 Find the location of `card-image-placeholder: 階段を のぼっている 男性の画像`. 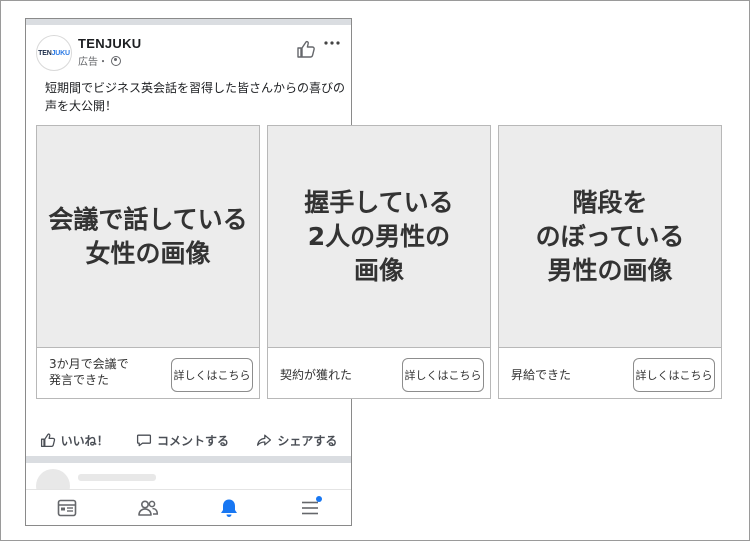

card-image-placeholder: 階段を のぼっている 男性の画像 is located at coordinates (610, 237).